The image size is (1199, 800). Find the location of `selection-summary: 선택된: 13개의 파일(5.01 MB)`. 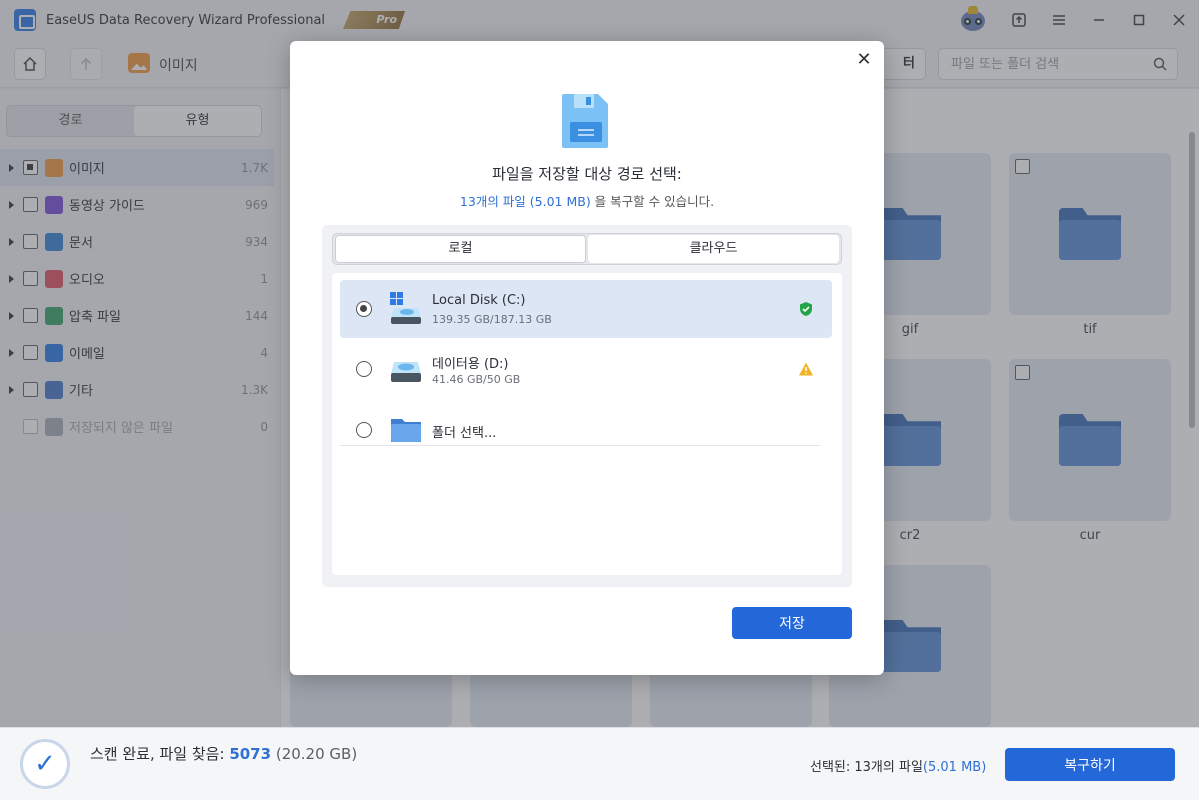

selection-summary: 선택된: 13개의 파일(5.01 MB) is located at coordinates (898, 765).